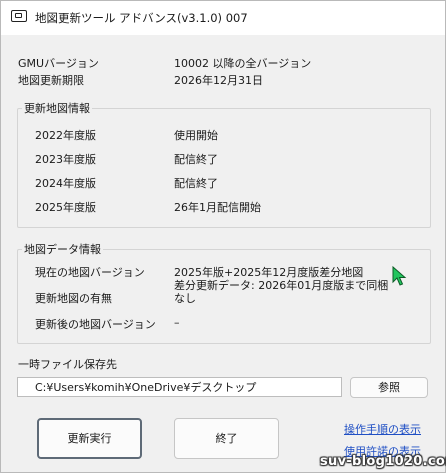  I want to click on update-availability-label: 更新地図の有無, so click(73, 298).